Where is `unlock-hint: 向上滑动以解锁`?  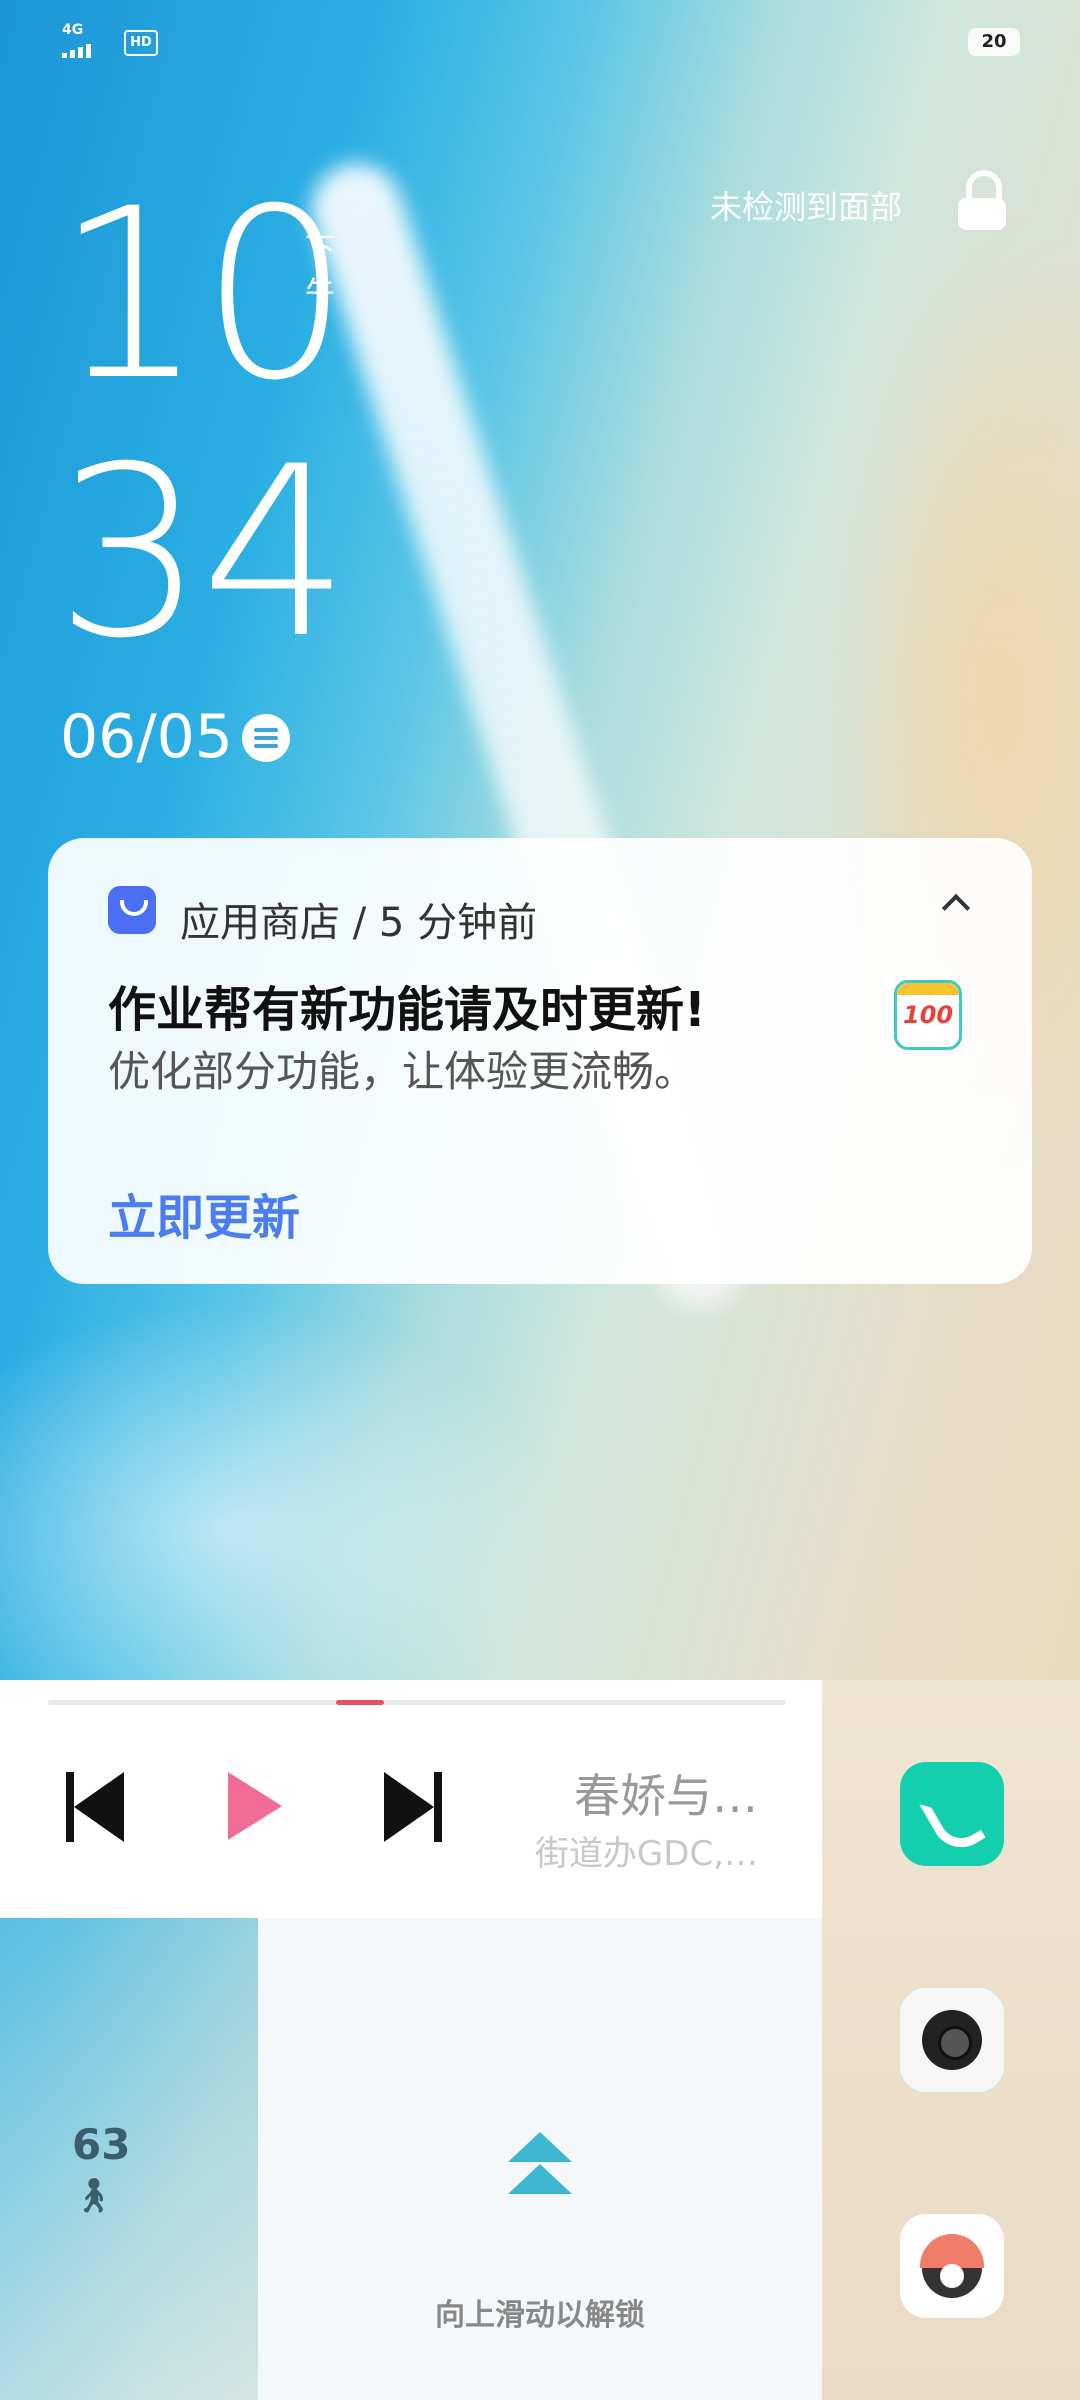
unlock-hint: 向上滑动以解锁 is located at coordinates (540, 2315).